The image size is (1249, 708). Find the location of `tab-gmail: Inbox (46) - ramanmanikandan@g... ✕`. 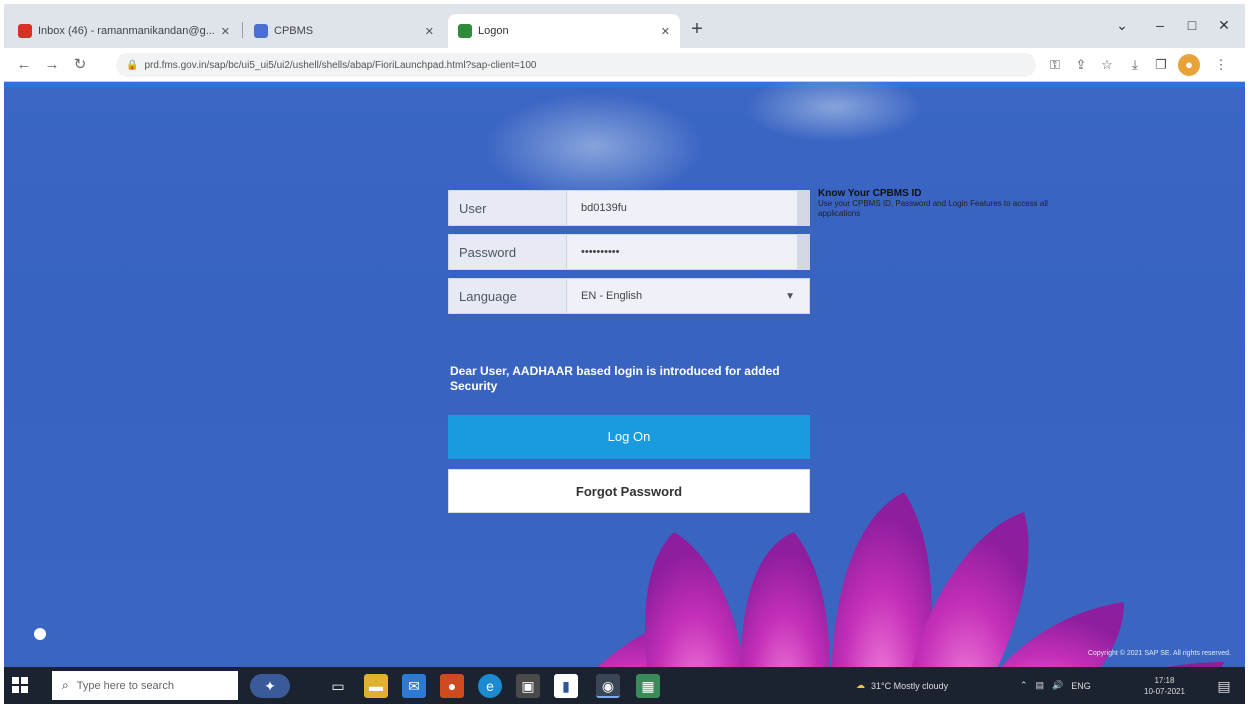

tab-gmail: Inbox (46) - ramanmanikandan@g... ✕ is located at coordinates (124, 31).